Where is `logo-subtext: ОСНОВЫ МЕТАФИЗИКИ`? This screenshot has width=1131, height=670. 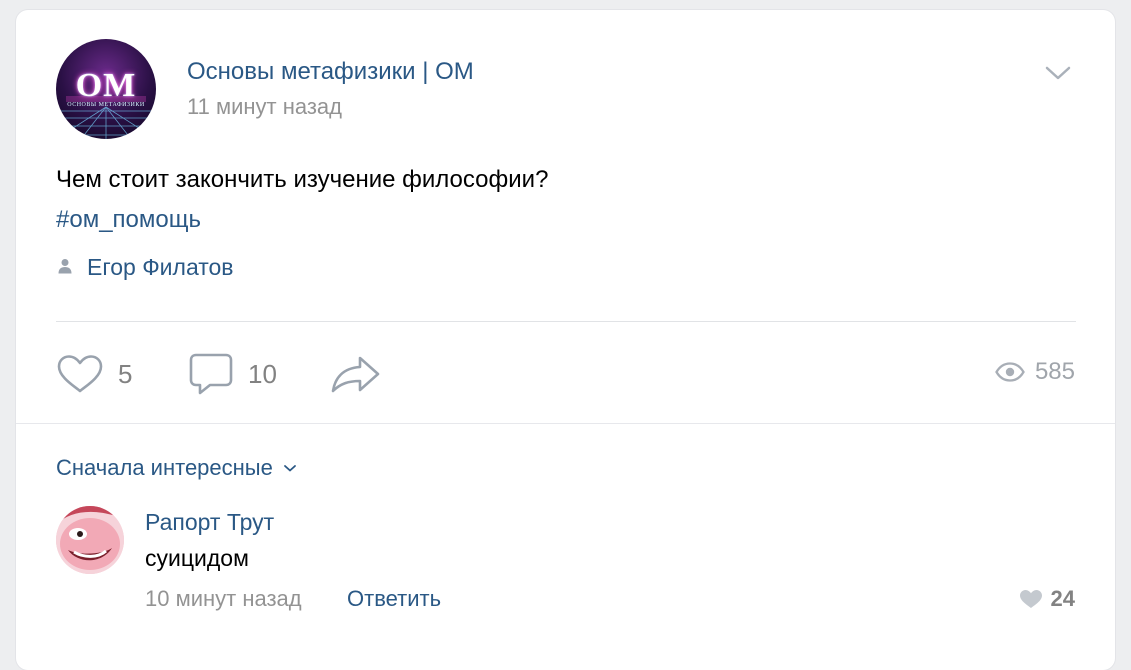
logo-subtext: ОСНОВЫ МЕТАФИЗИКИ is located at coordinates (106, 105).